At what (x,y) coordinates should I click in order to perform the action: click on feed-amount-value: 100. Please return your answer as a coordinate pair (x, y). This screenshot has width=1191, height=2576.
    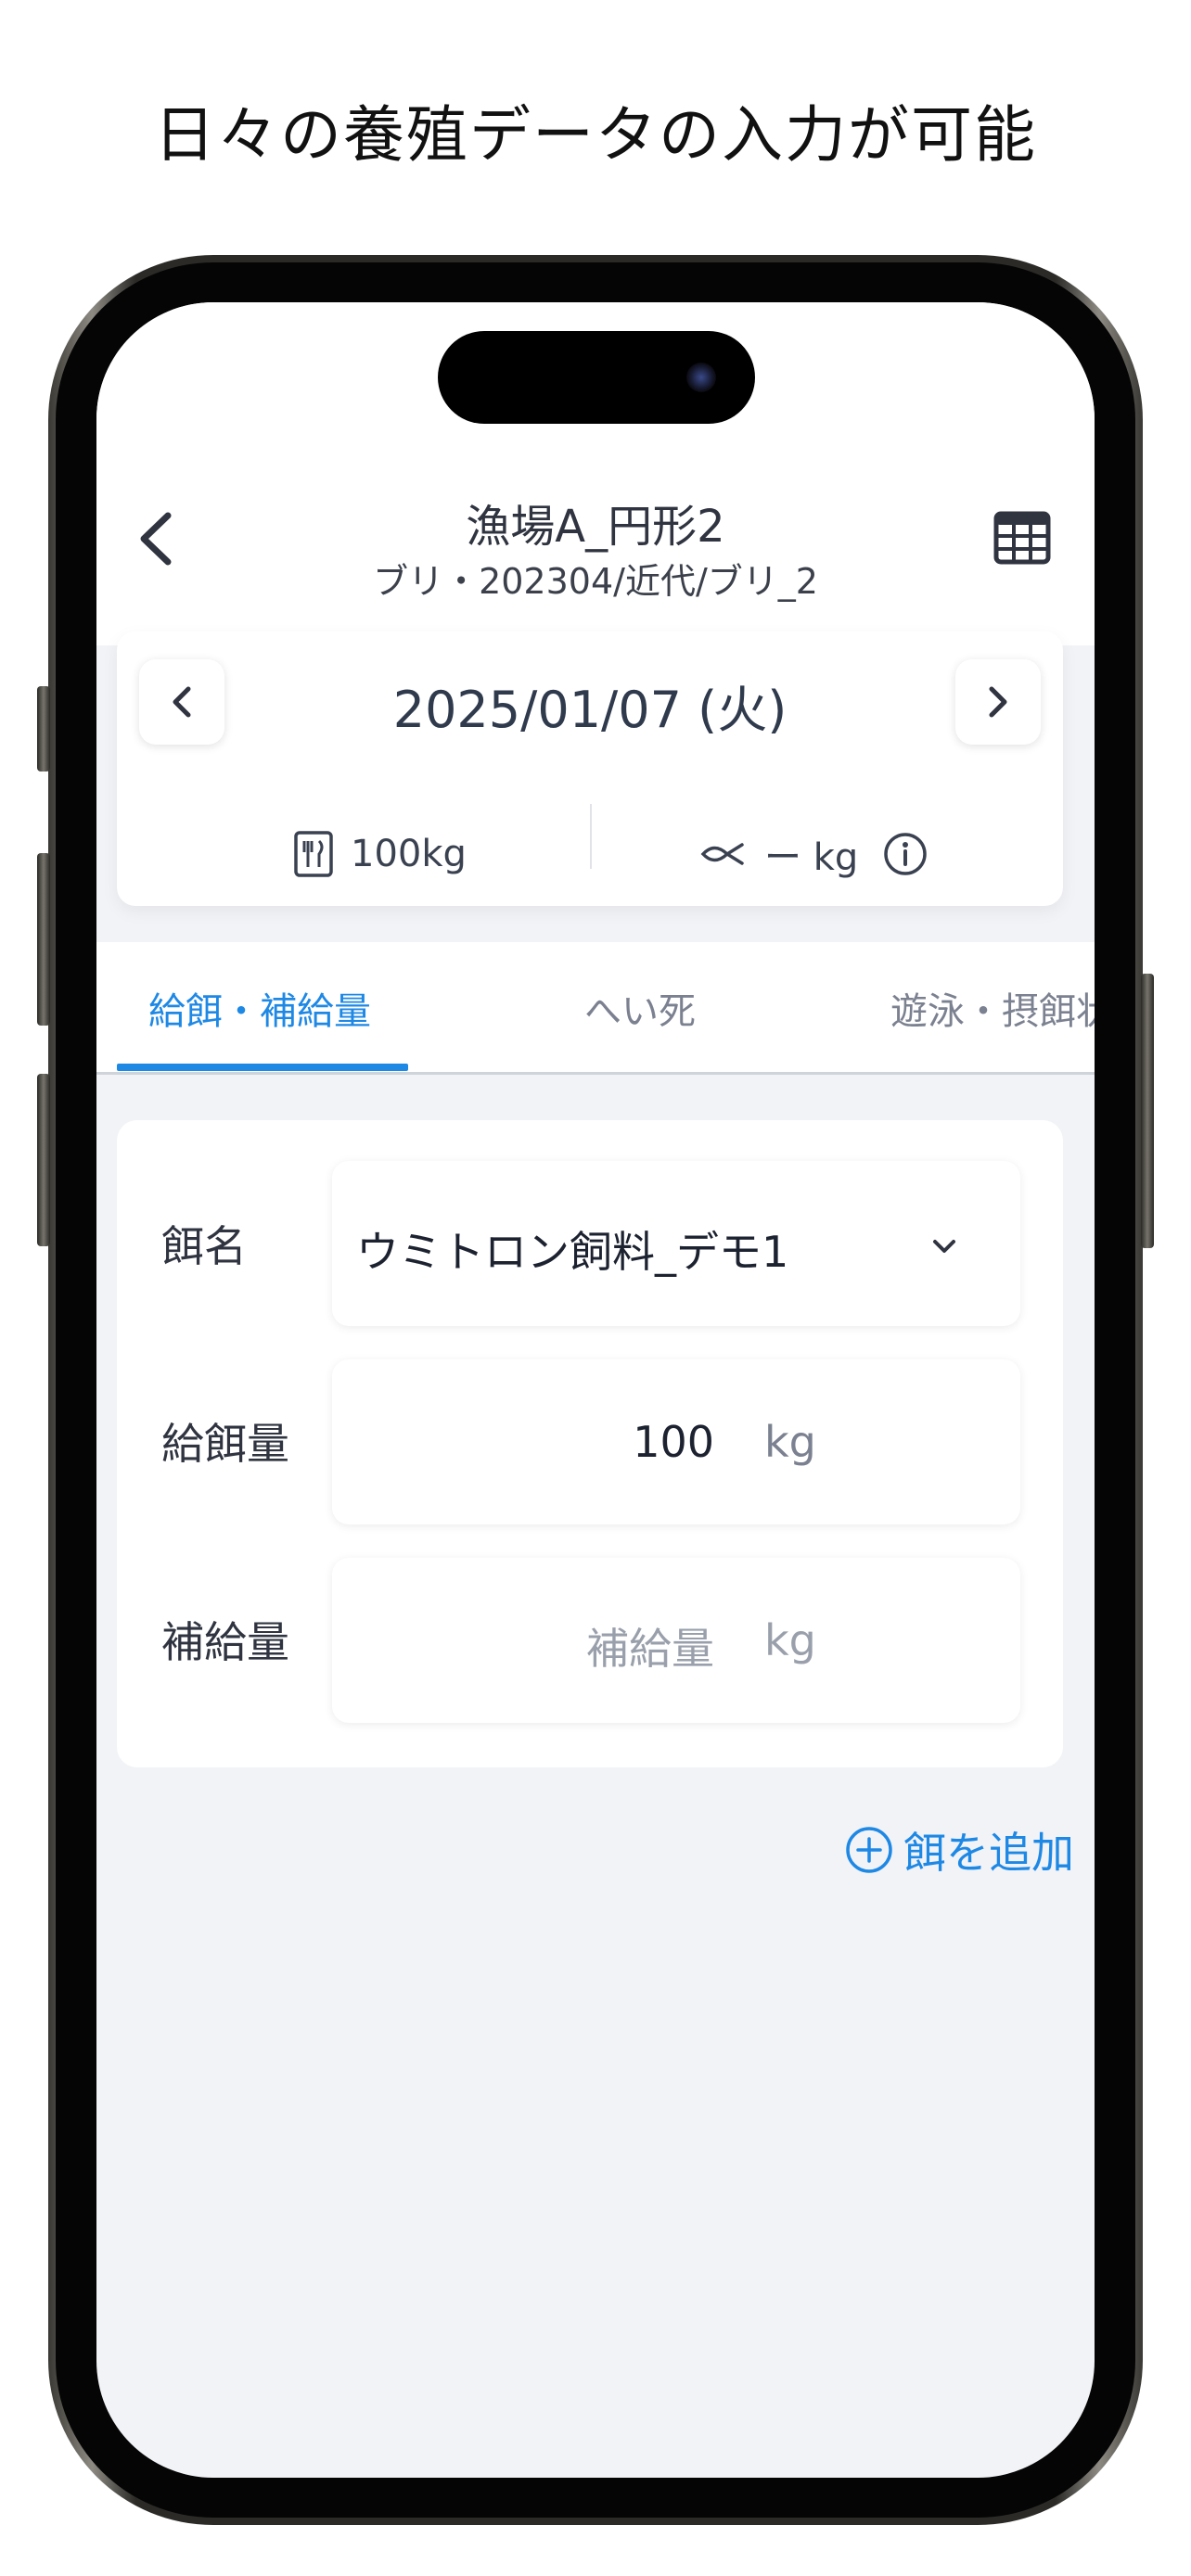
    Looking at the image, I should click on (673, 1442).